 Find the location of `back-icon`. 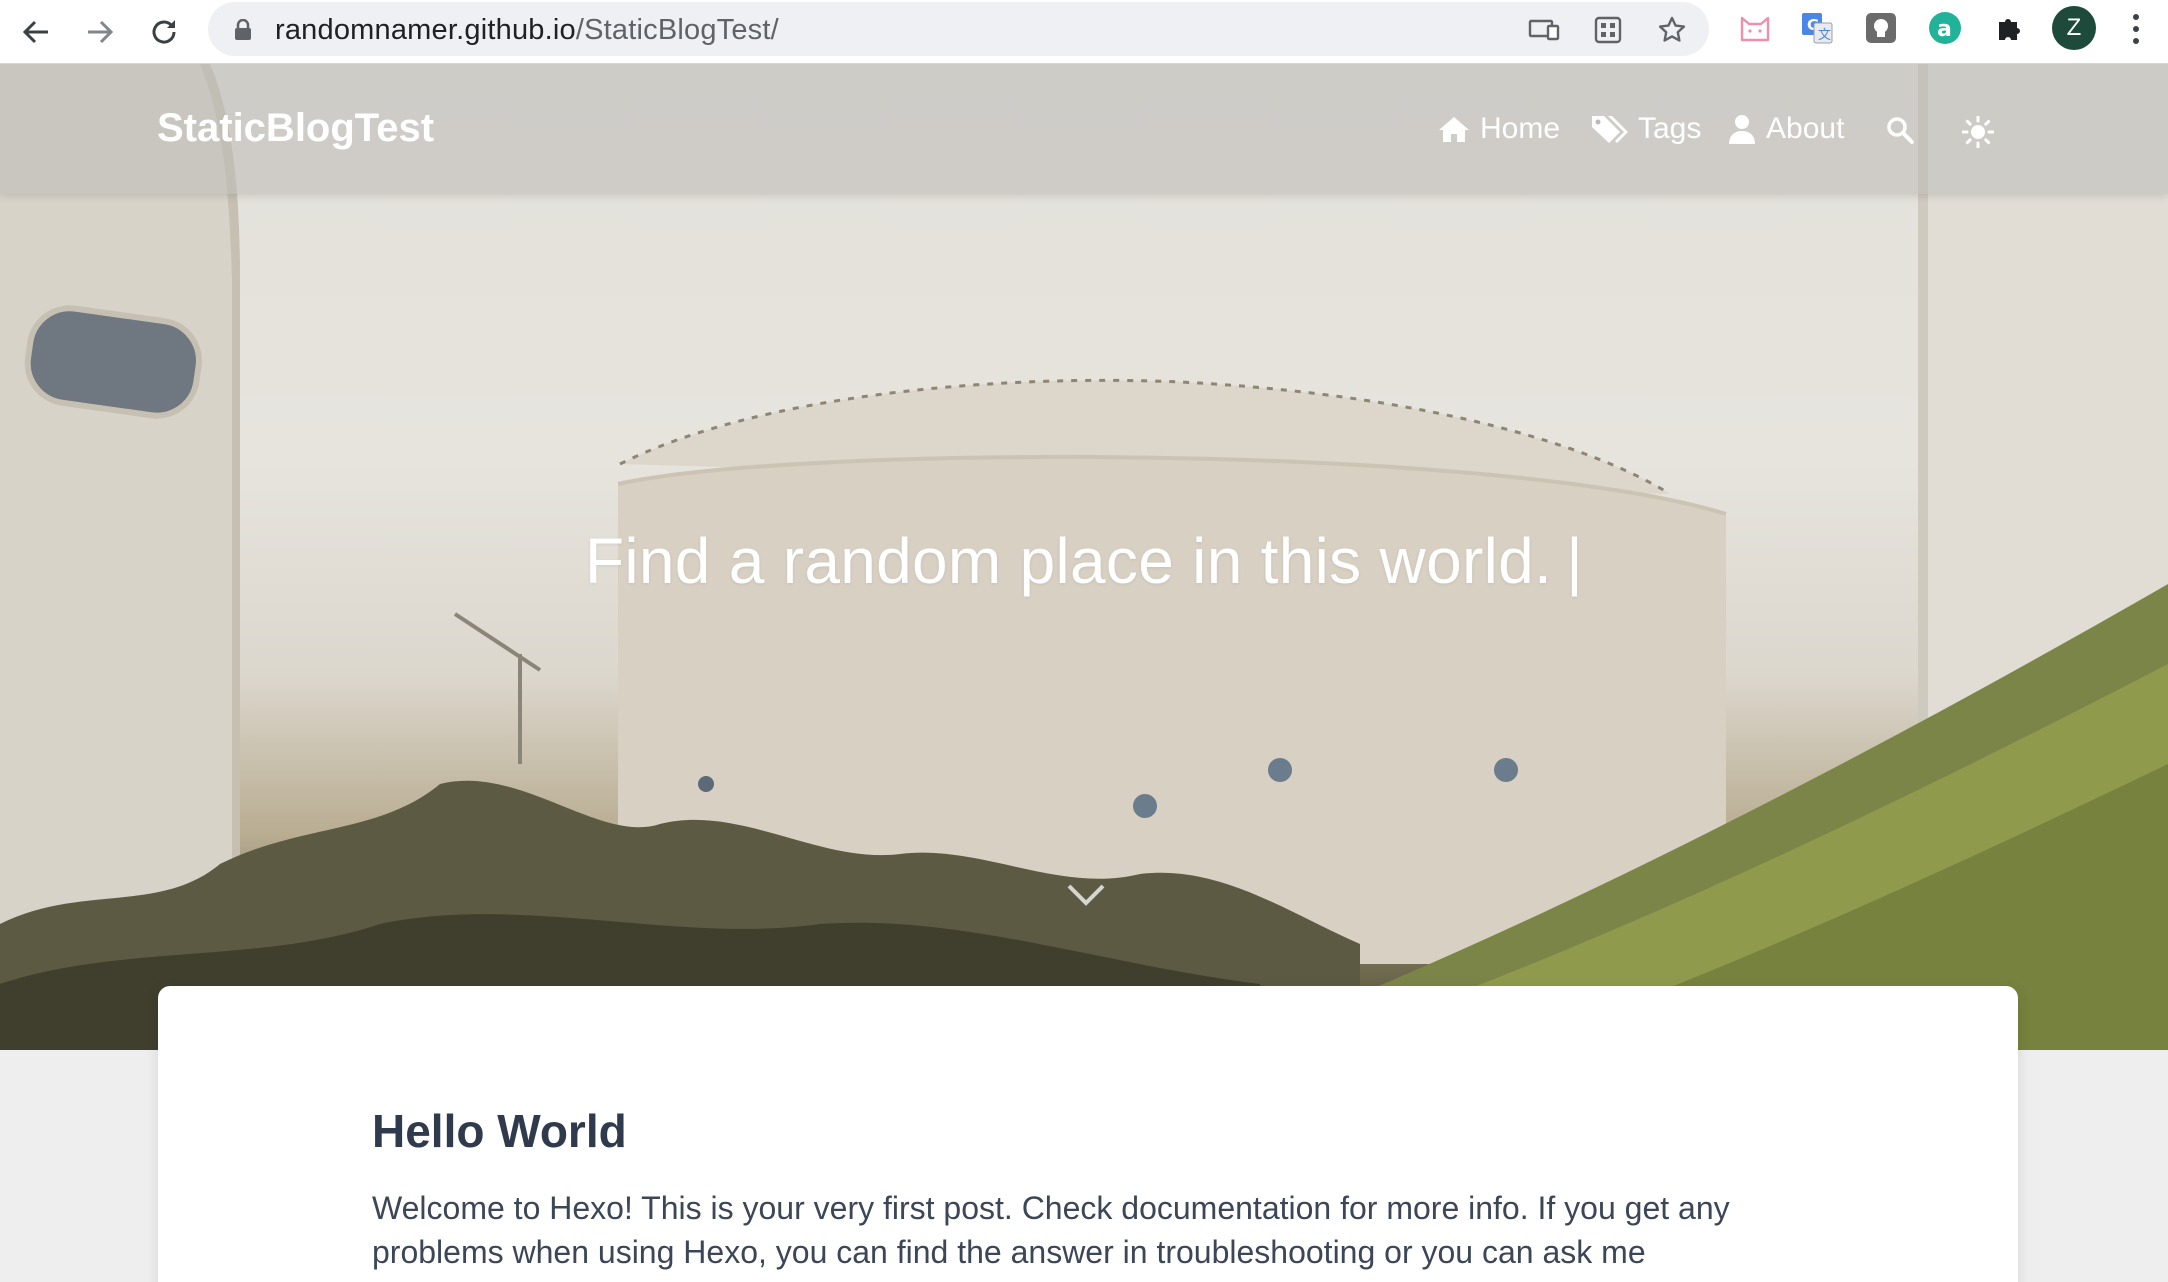

back-icon is located at coordinates (36, 32).